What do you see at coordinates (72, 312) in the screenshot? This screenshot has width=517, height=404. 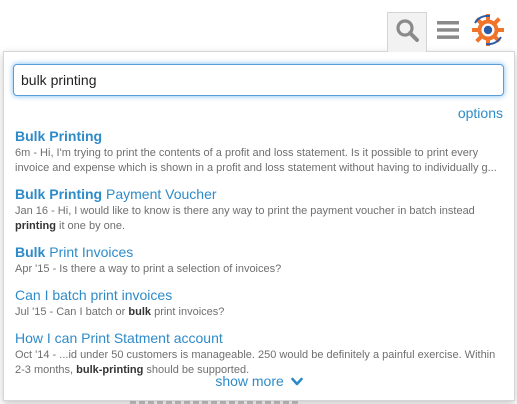 I see `snippet-text-segment: Jul '15 - Can I batch or` at bounding box center [72, 312].